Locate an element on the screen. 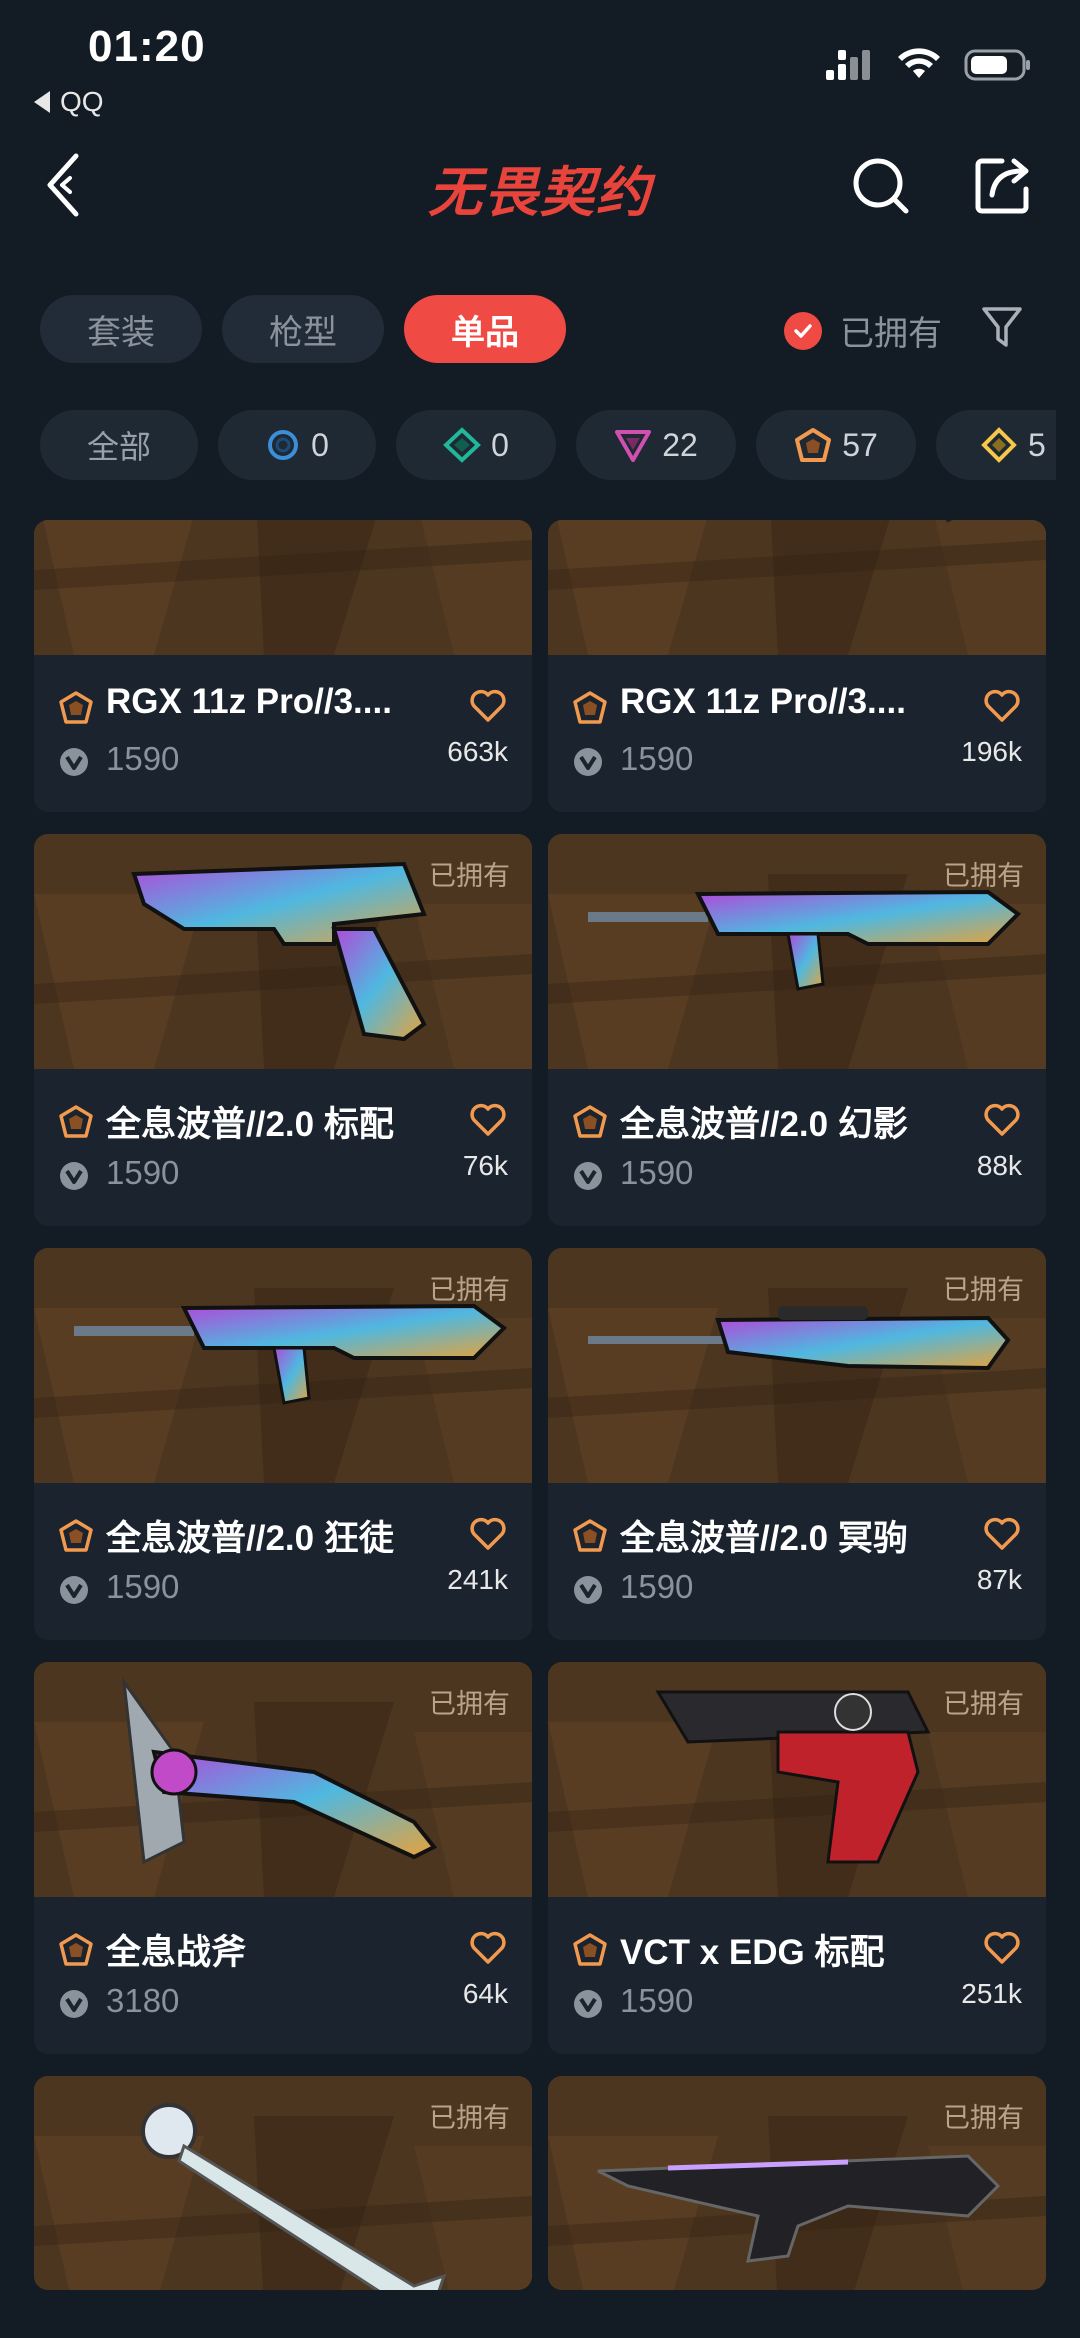 Image resolution: width=1080 pixels, height=2338 pixels. item-card: 已拥有 全息波普//2.0 狂徒 1590 241k is located at coordinates (283, 1444).